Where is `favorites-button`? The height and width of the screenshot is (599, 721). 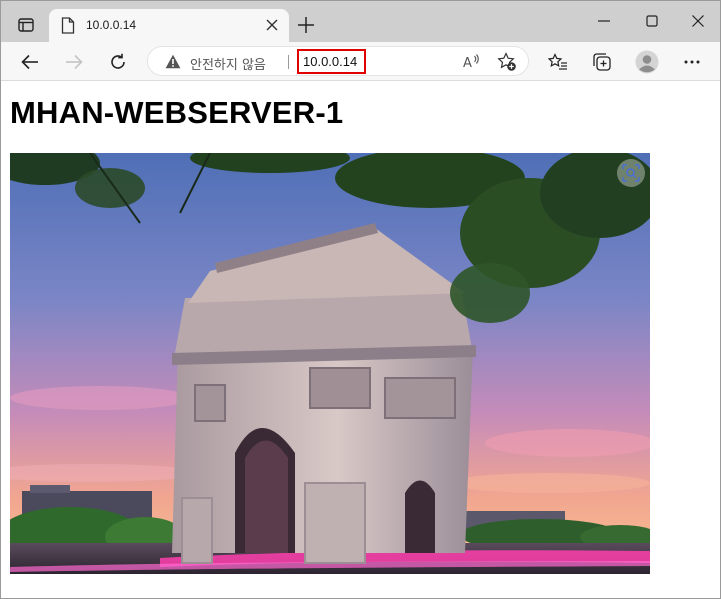
favorites-button is located at coordinates (558, 62).